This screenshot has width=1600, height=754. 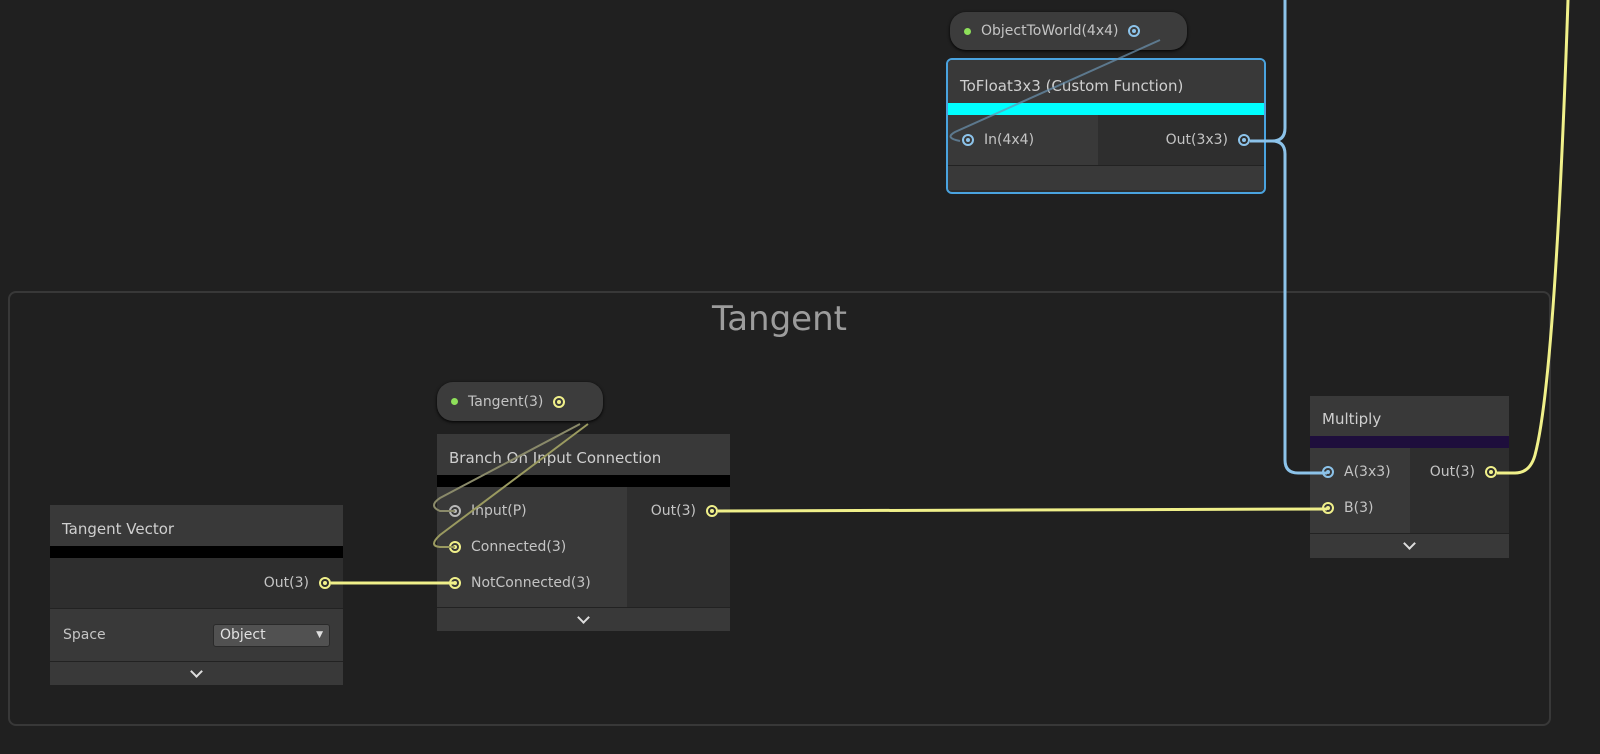 What do you see at coordinates (1359, 508) in the screenshot?
I see `port-label: B(3)` at bounding box center [1359, 508].